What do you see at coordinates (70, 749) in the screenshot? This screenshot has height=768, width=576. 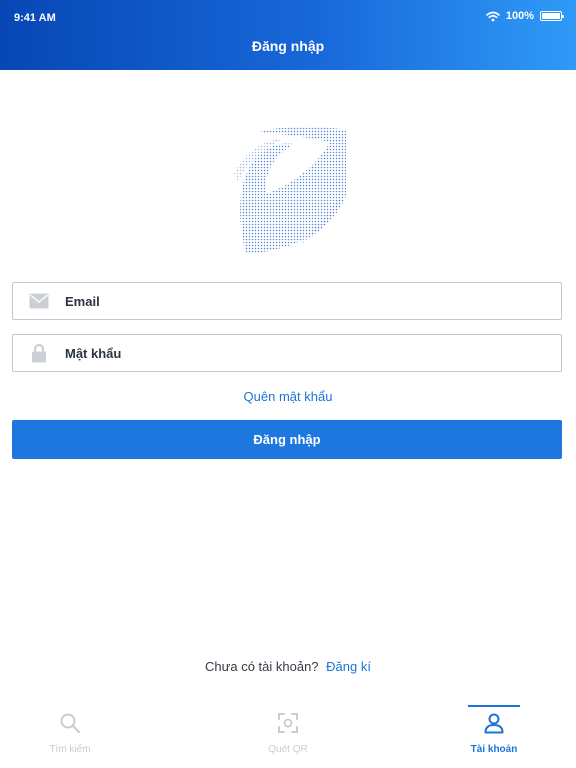 I see `tab-search-label: Tìm kiếm` at bounding box center [70, 749].